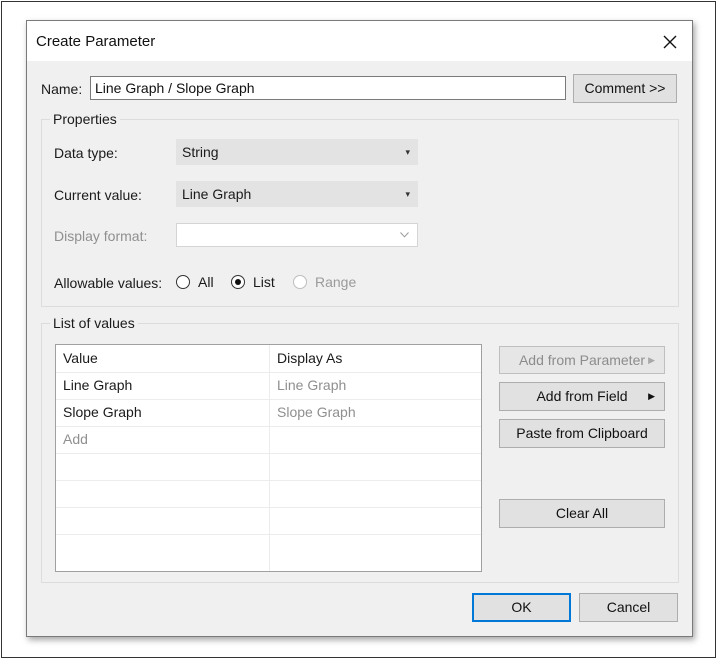  I want to click on radio-list: List, so click(253, 282).